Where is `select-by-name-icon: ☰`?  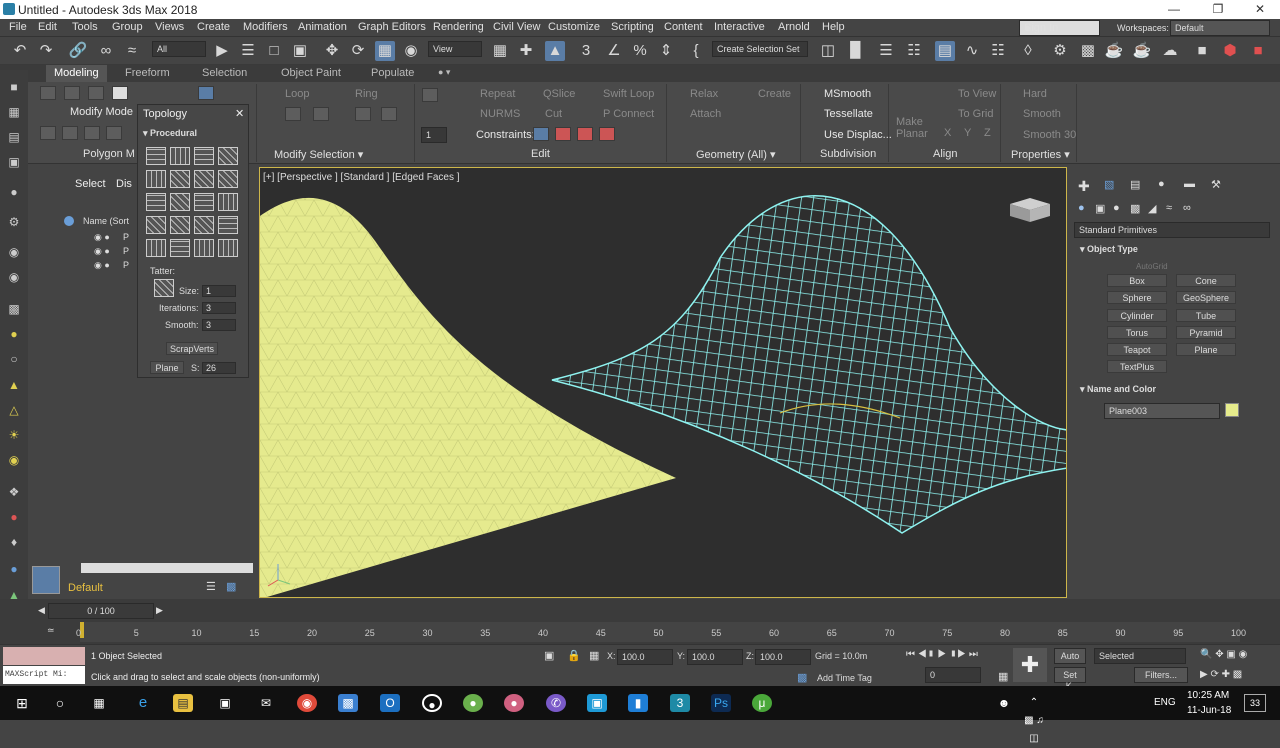
select-by-name-icon: ☰ is located at coordinates (248, 51).